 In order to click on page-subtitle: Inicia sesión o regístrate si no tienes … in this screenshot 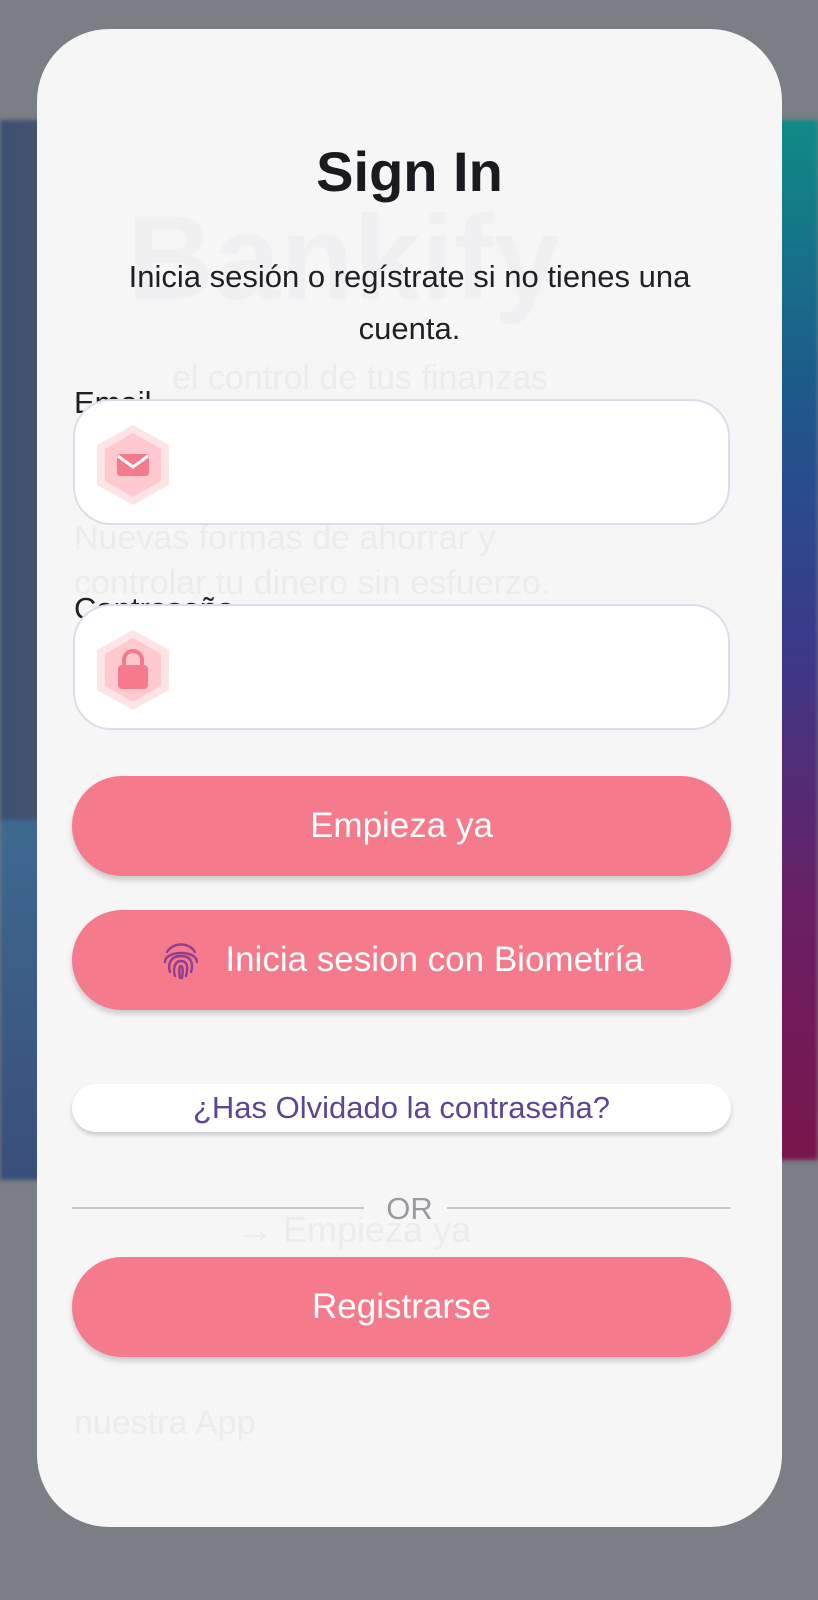, I will do `click(409, 302)`.